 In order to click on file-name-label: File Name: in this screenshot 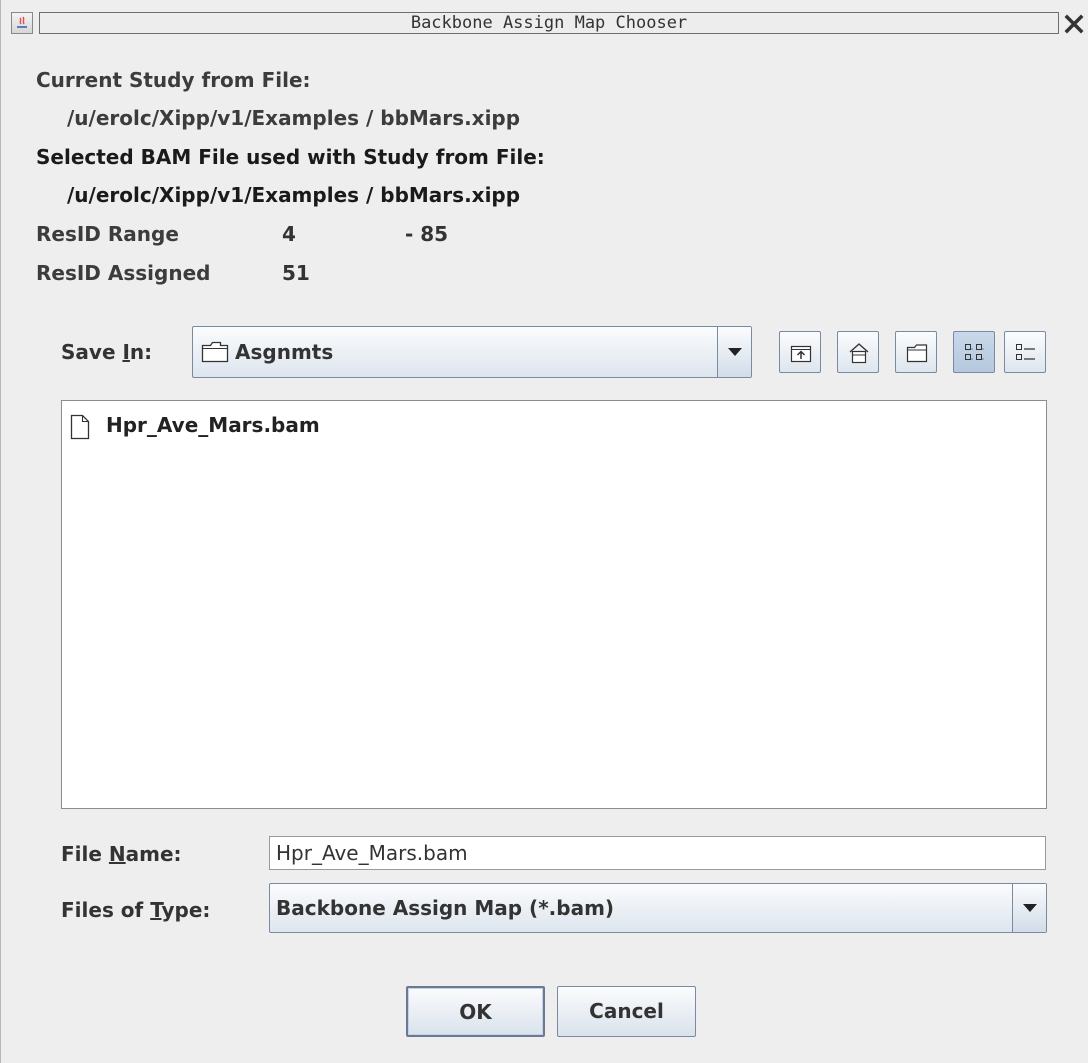, I will do `click(121, 854)`.